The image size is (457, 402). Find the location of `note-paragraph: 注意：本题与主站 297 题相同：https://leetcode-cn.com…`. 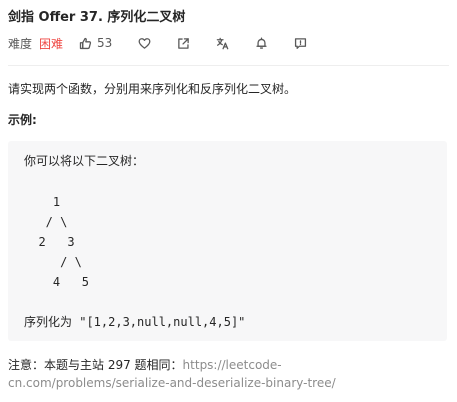

note-paragraph: 注意：本题与主站 297 题相同：https://leetcode-cn.com… is located at coordinates (218, 374).